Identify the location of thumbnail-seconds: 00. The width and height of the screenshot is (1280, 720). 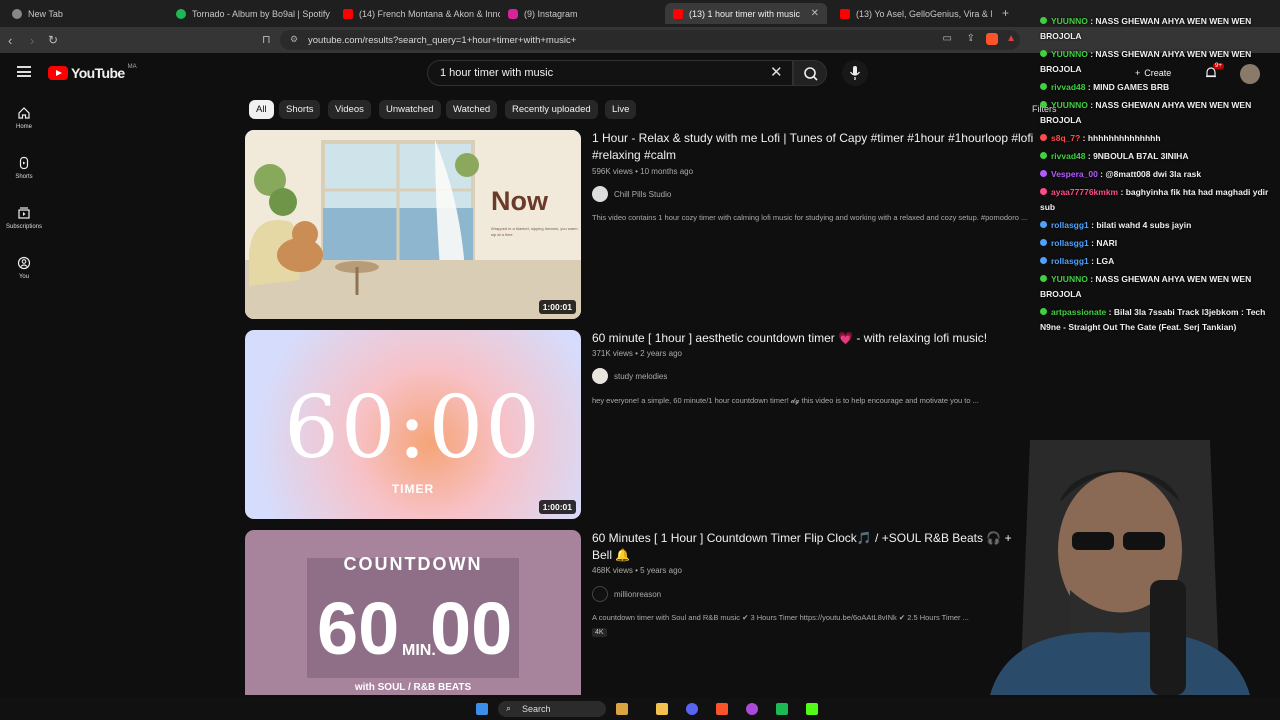
(471, 628).